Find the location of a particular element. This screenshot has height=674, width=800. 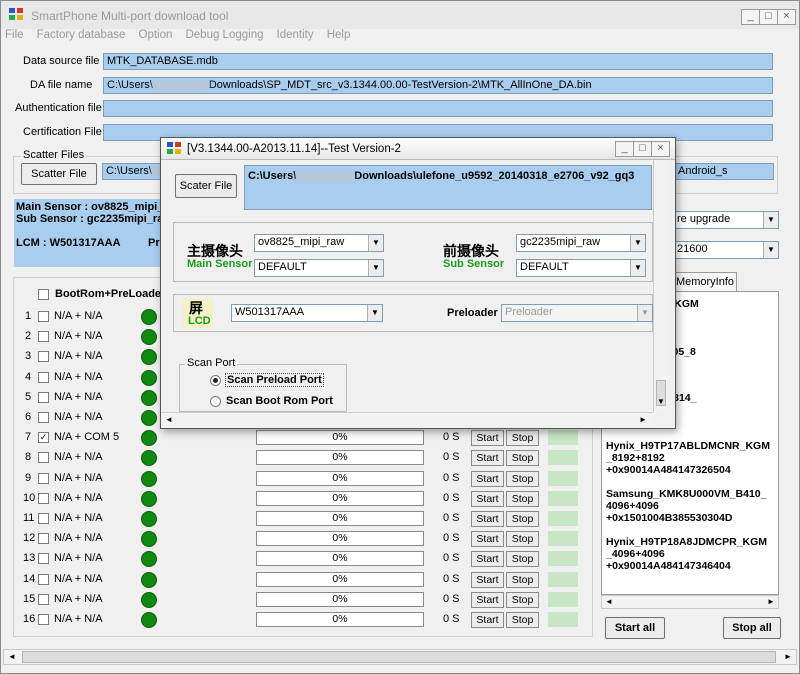

auth-file-field is located at coordinates (438, 108).